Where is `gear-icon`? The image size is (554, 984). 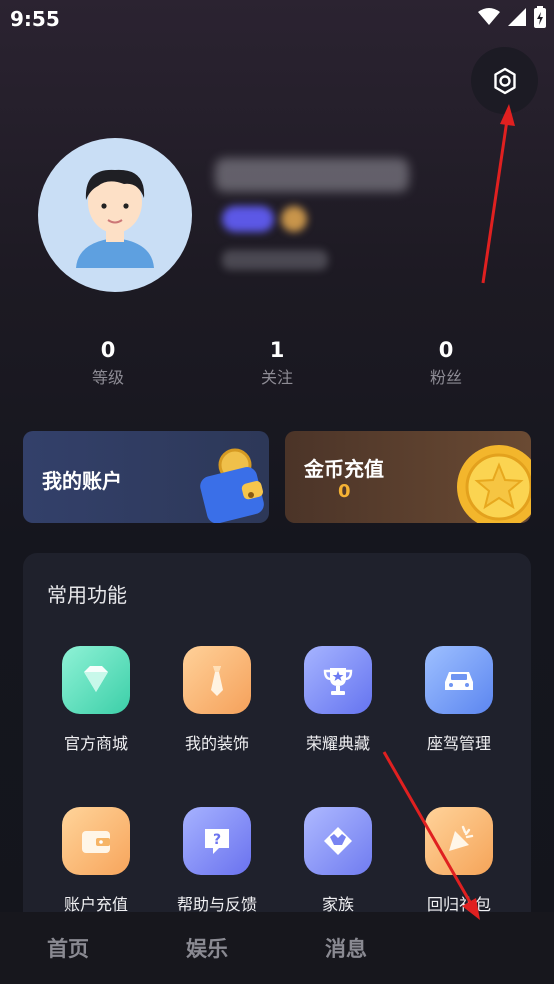 gear-icon is located at coordinates (504, 80).